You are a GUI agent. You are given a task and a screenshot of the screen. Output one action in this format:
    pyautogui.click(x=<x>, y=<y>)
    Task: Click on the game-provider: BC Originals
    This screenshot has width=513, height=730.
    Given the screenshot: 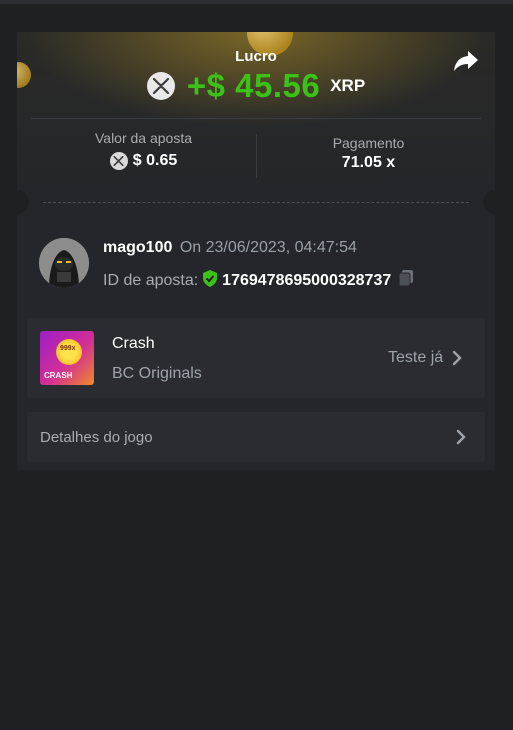 What is the action you would take?
    pyautogui.click(x=157, y=373)
    